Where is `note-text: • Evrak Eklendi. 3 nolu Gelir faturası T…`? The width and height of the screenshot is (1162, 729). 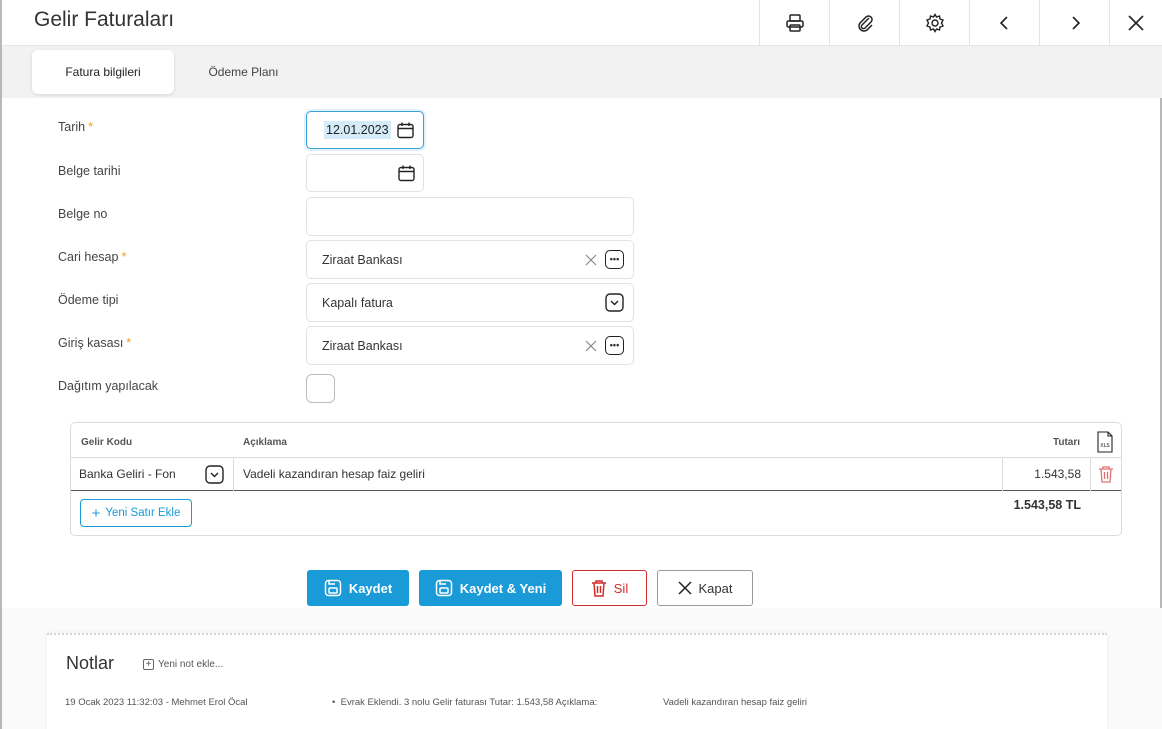 note-text: • Evrak Eklendi. 3 nolu Gelir faturası T… is located at coordinates (465, 702).